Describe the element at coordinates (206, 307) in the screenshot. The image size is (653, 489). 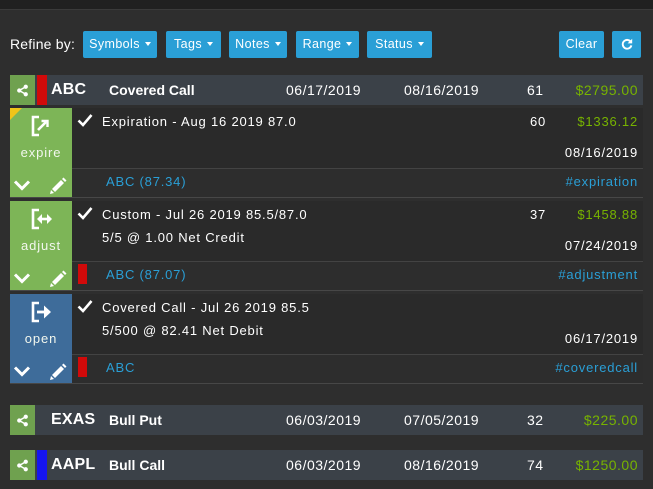
I see `trade-title: Covered Call - Jul 26 2019 85.5` at that location.